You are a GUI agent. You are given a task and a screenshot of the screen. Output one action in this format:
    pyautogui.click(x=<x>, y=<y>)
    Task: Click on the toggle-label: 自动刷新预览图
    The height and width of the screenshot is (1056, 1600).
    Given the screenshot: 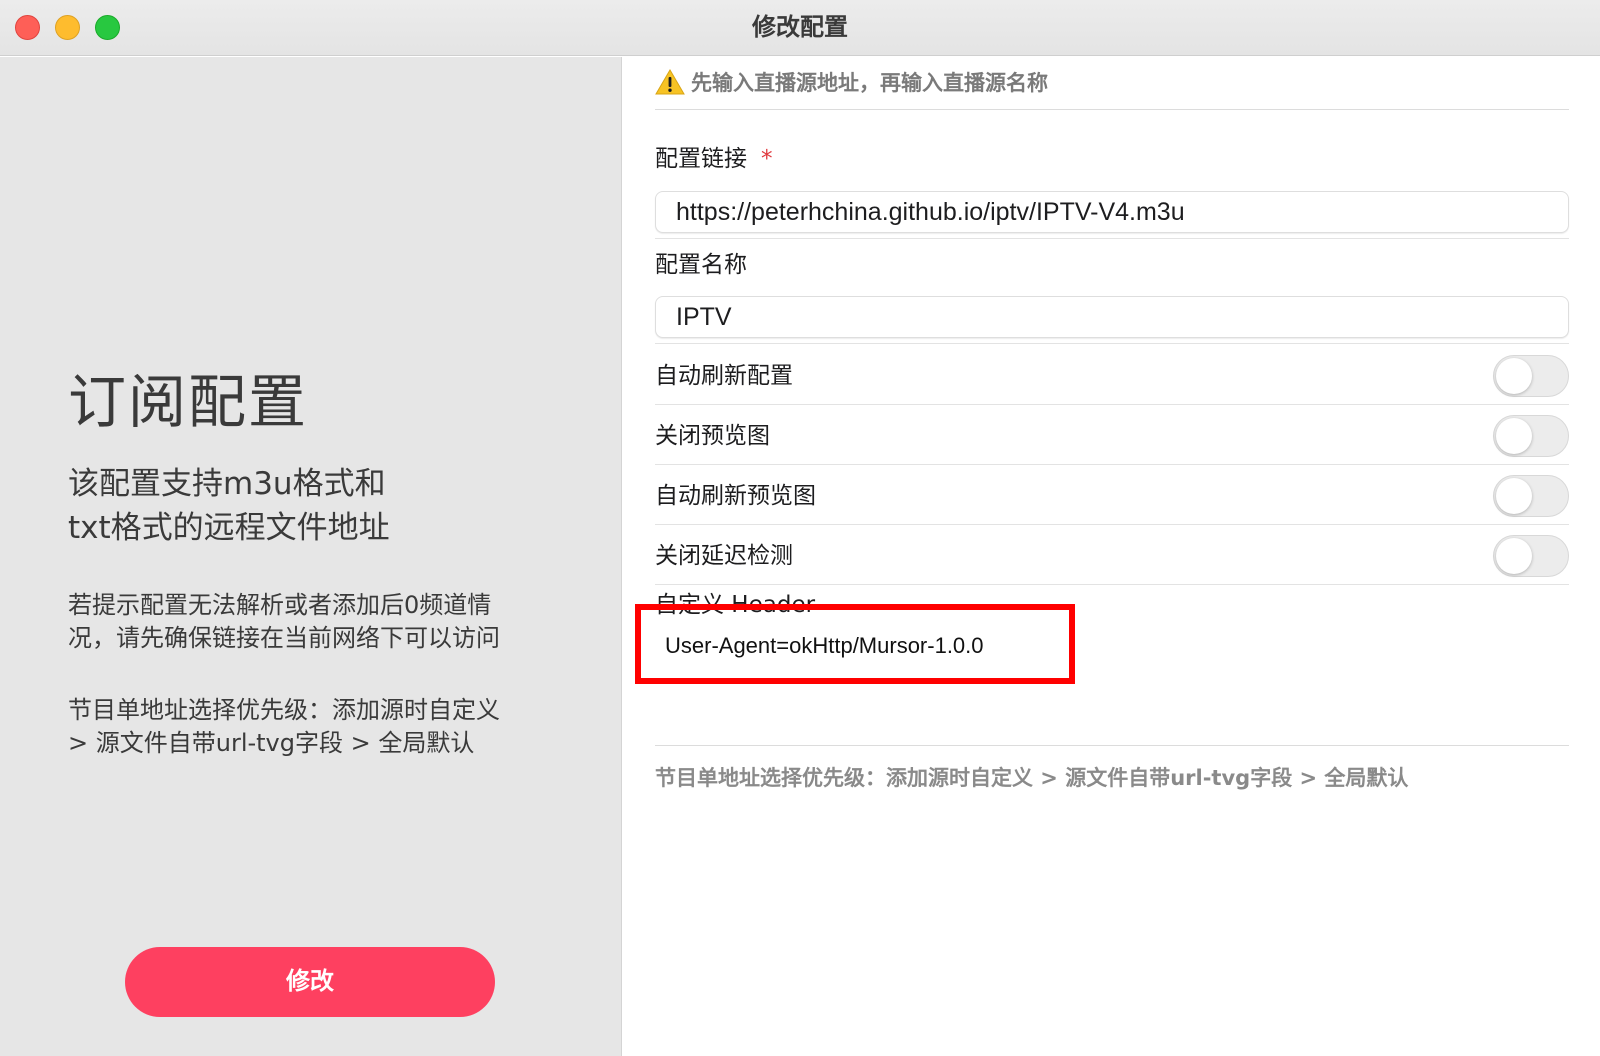 What is the action you would take?
    pyautogui.click(x=735, y=496)
    